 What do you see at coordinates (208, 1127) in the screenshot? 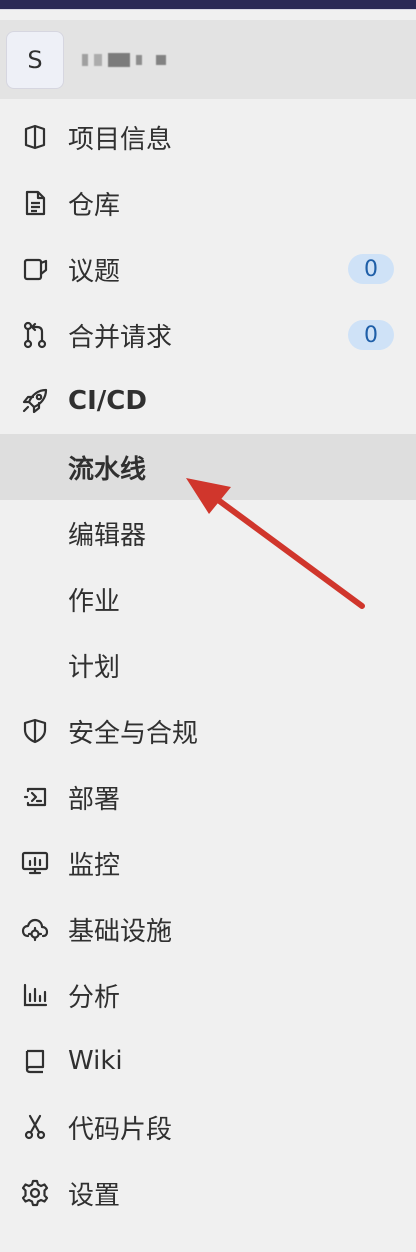
I see `sidebar-item-snippets: 代码片段` at bounding box center [208, 1127].